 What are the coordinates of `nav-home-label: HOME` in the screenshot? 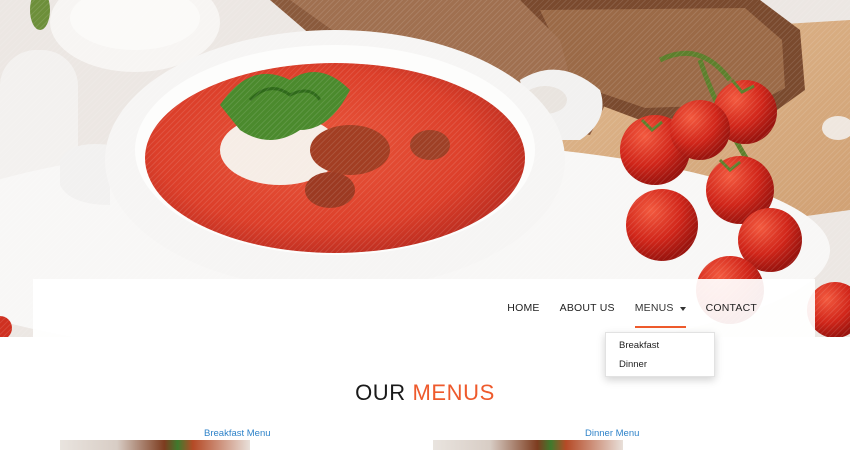 It's located at (523, 308).